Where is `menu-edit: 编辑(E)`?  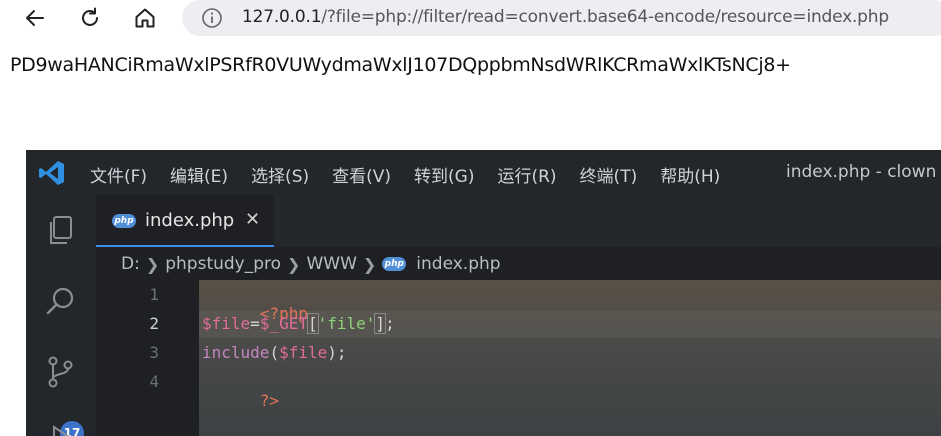 menu-edit: 编辑(E) is located at coordinates (199, 174).